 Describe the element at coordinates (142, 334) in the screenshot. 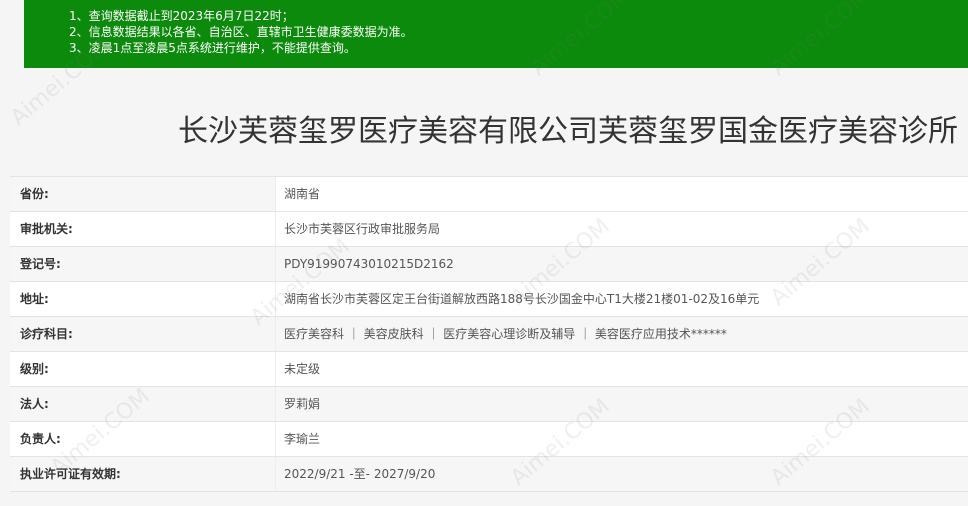

I see `row-label-departments: 诊疗科目:` at that location.